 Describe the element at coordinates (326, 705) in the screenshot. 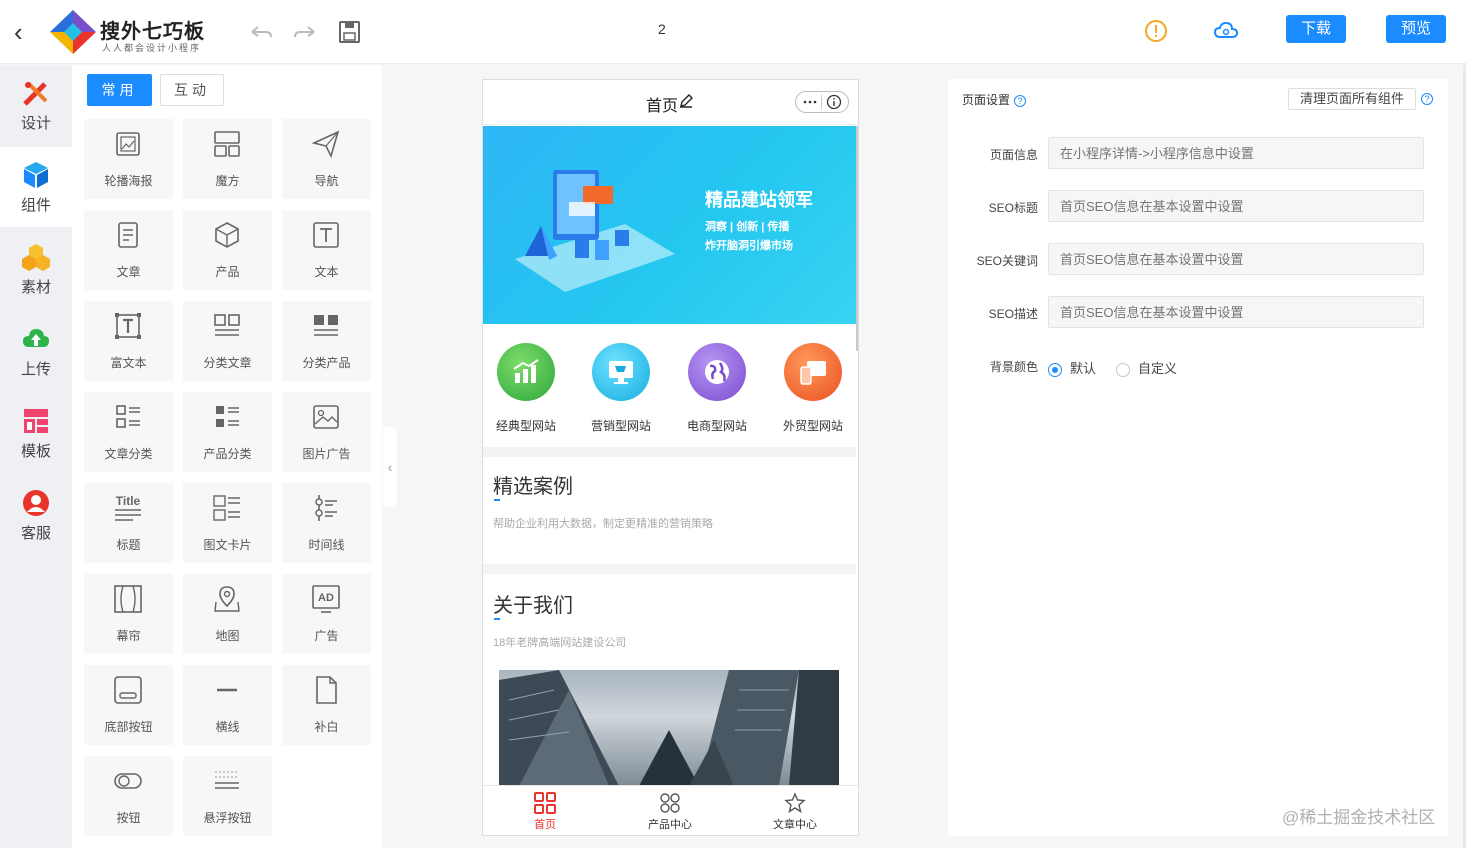

I see `component-blank: 补白` at that location.